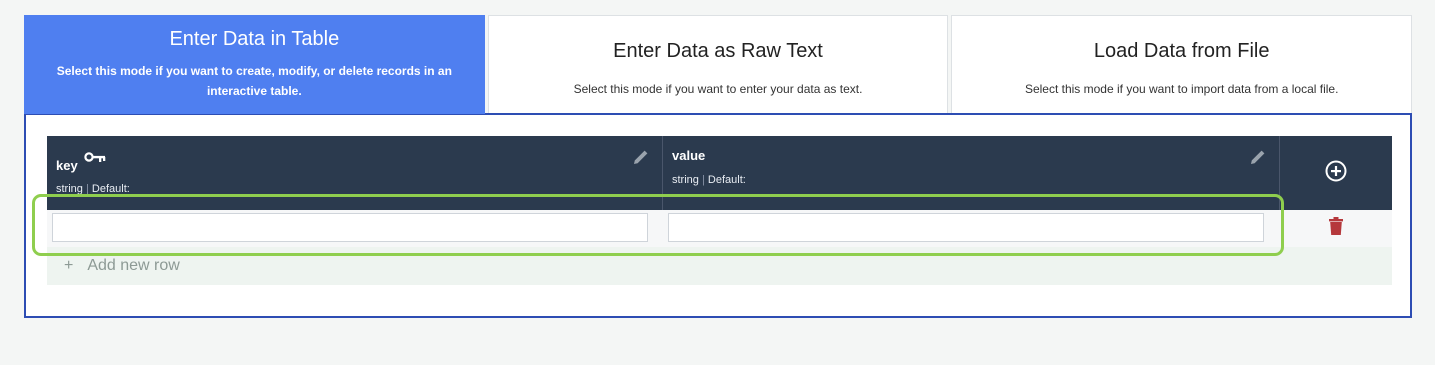 The height and width of the screenshot is (365, 1435). What do you see at coordinates (971, 173) in the screenshot?
I see `column-header-value: value string | Default:` at bounding box center [971, 173].